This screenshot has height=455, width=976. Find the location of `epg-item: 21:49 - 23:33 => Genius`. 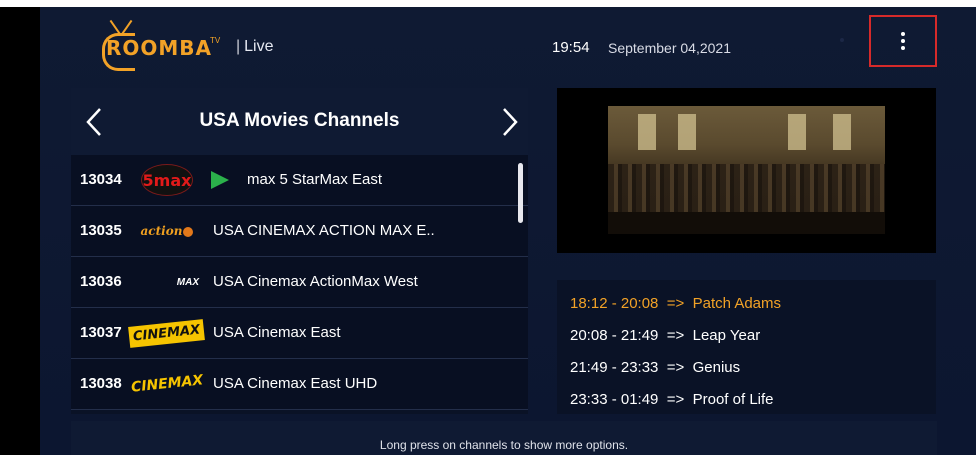

epg-item: 21:49 - 23:33 => Genius is located at coordinates (655, 367).